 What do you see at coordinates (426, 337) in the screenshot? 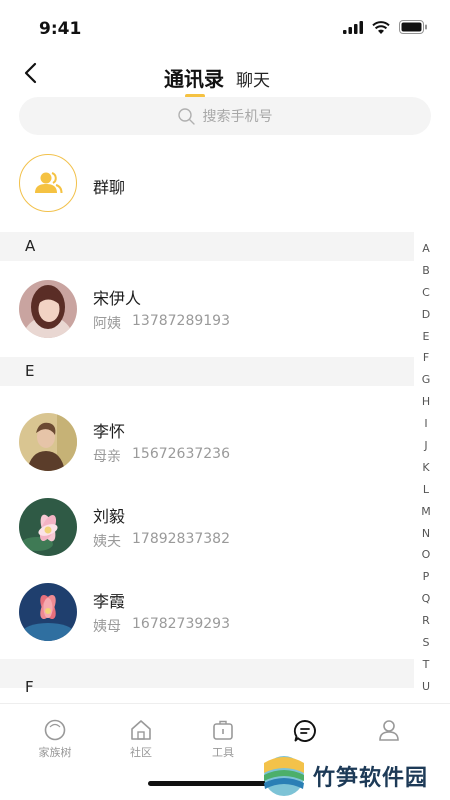
I see `index-letter: E` at bounding box center [426, 337].